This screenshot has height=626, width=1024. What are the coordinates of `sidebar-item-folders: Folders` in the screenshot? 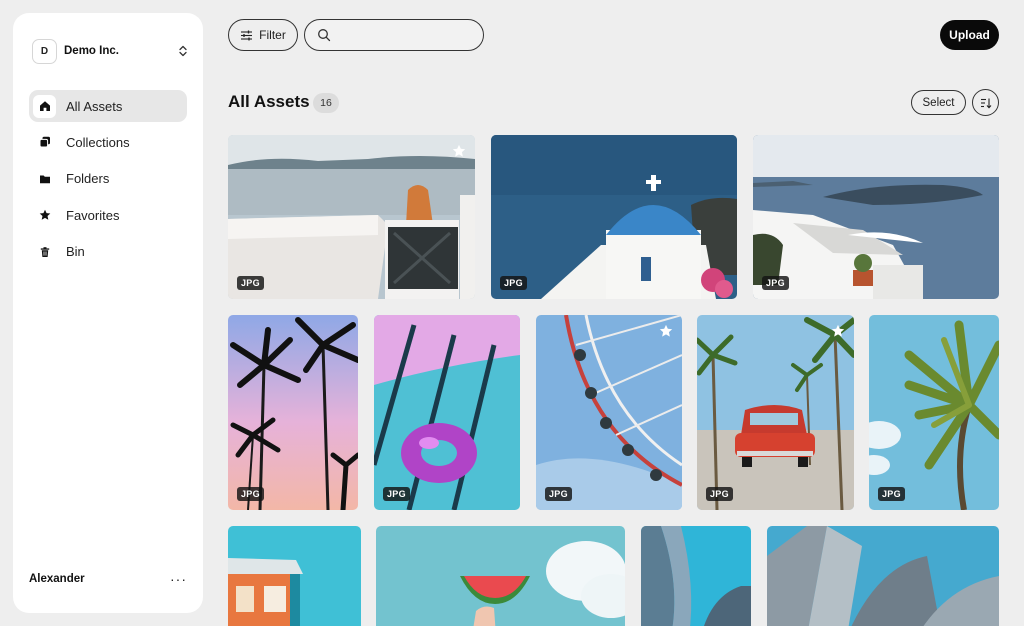 It's located at (108, 179).